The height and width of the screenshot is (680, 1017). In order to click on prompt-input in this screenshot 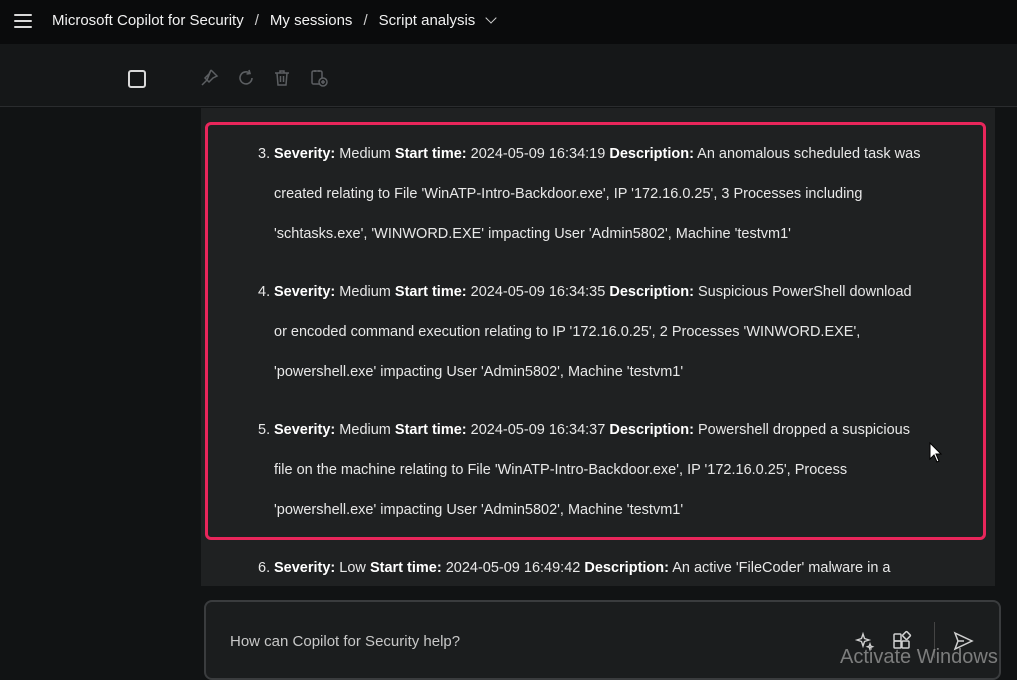, I will do `click(510, 641)`.